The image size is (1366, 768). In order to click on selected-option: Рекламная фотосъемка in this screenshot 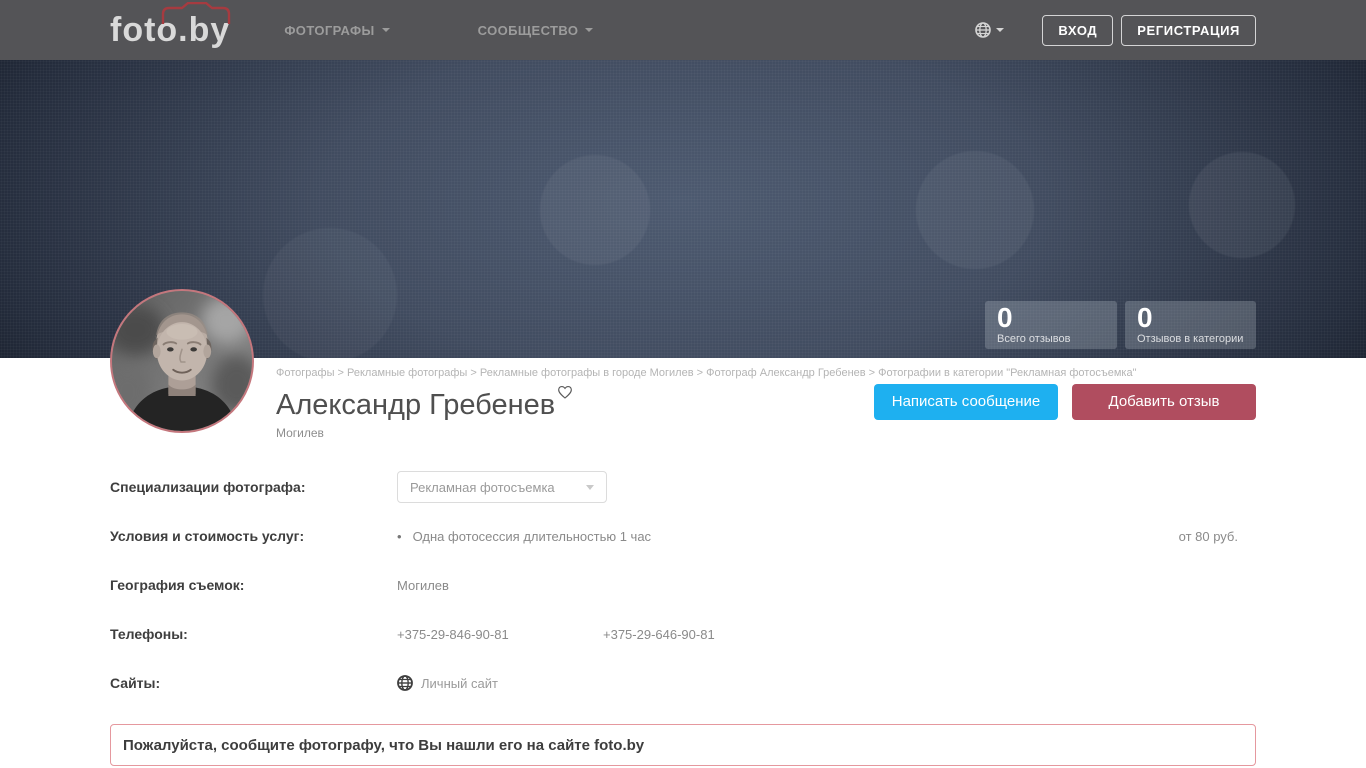, I will do `click(482, 487)`.